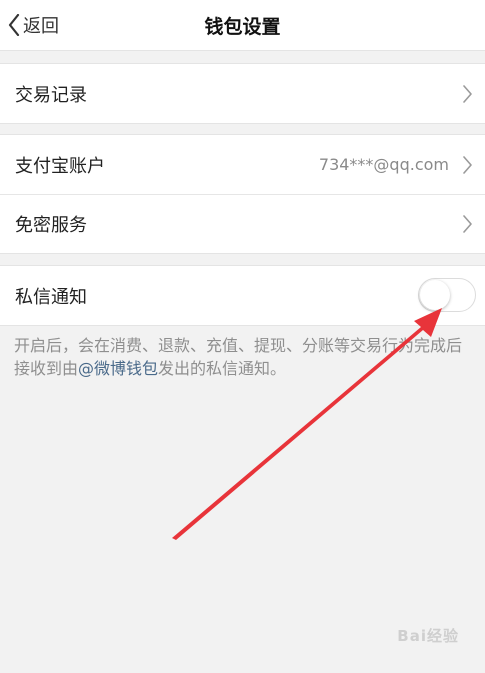  I want to click on baidu-jingyan-watermark: Bai经验, so click(428, 636).